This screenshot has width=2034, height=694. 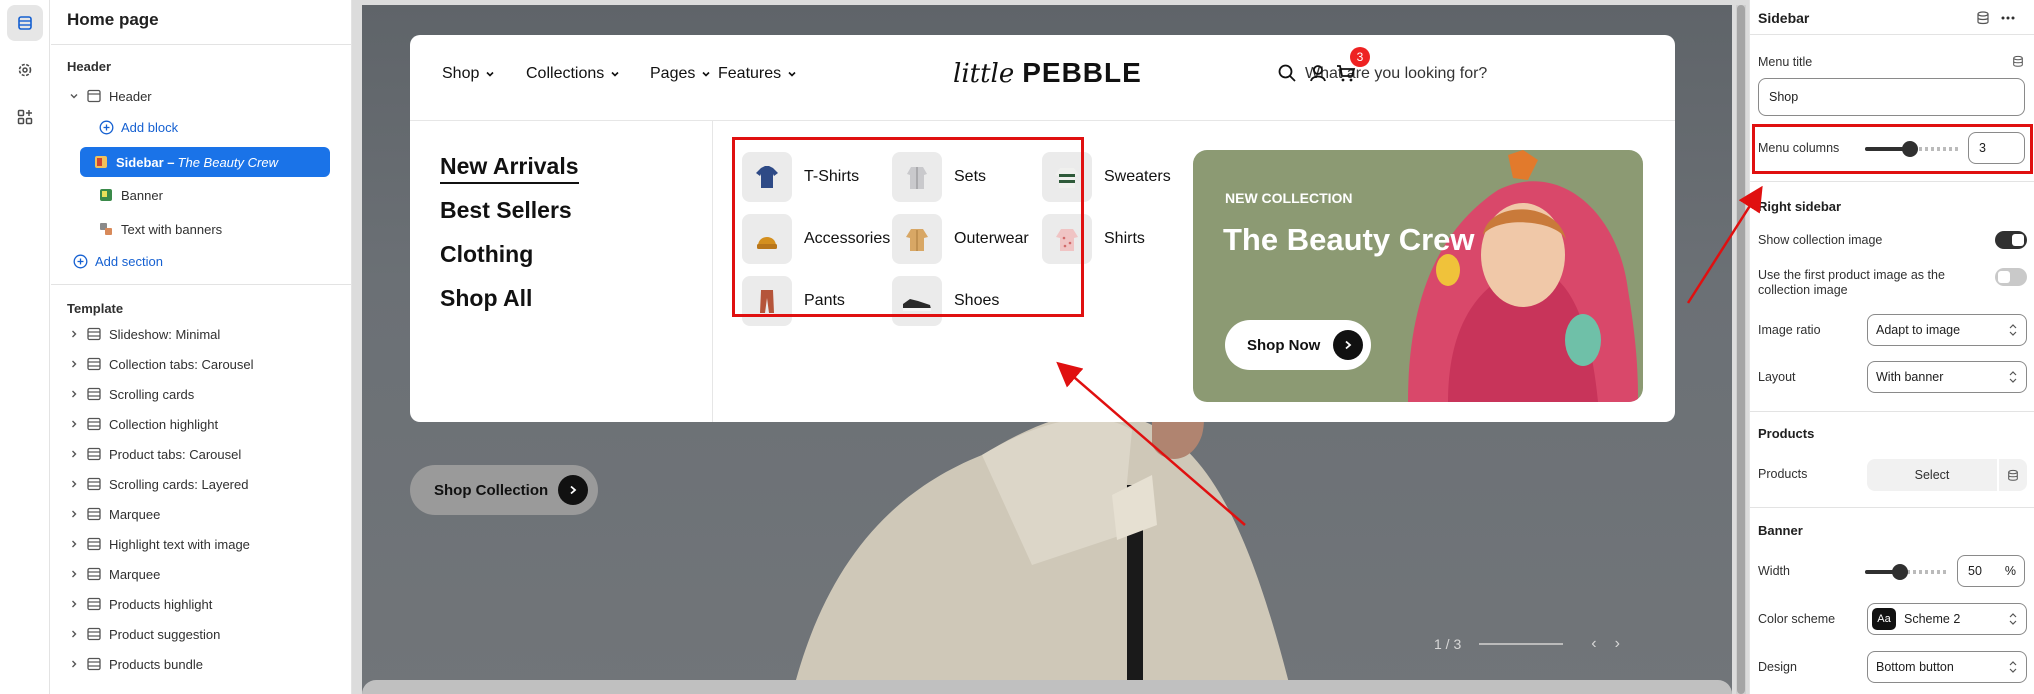 I want to click on add-block-button: Add block, so click(x=213, y=127).